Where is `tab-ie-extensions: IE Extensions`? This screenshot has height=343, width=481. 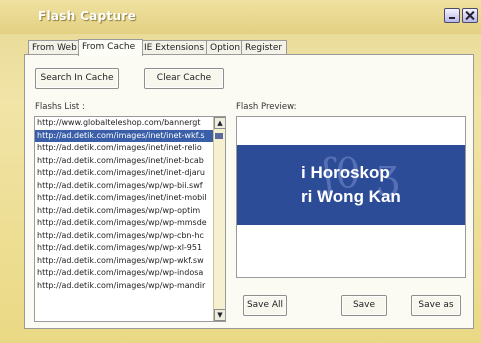
tab-ie-extensions: IE Extensions is located at coordinates (174, 47).